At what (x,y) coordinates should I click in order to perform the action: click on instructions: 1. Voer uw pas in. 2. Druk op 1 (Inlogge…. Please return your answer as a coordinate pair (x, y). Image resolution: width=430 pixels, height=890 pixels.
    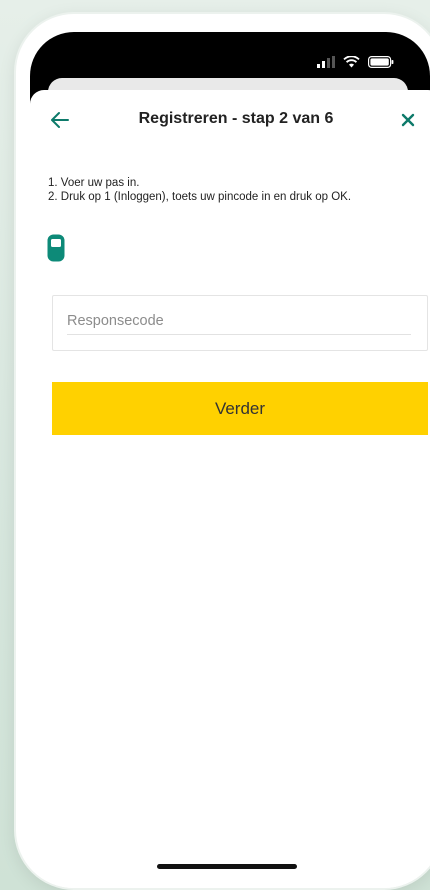
    Looking at the image, I should click on (199, 190).